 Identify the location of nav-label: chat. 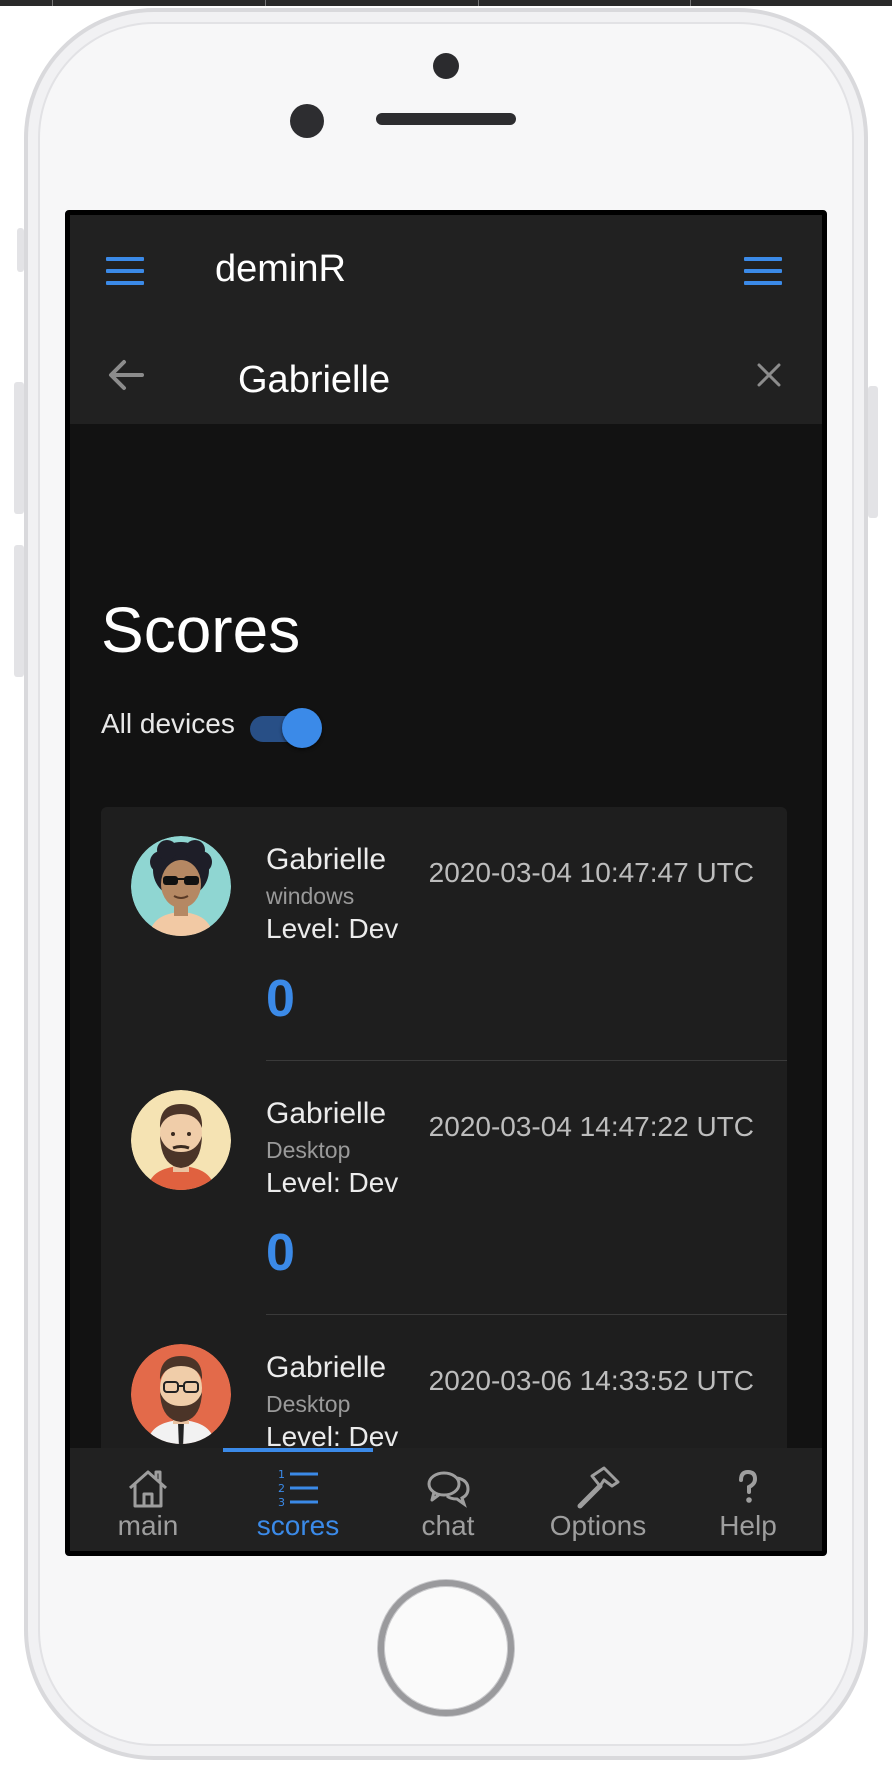
(448, 1525).